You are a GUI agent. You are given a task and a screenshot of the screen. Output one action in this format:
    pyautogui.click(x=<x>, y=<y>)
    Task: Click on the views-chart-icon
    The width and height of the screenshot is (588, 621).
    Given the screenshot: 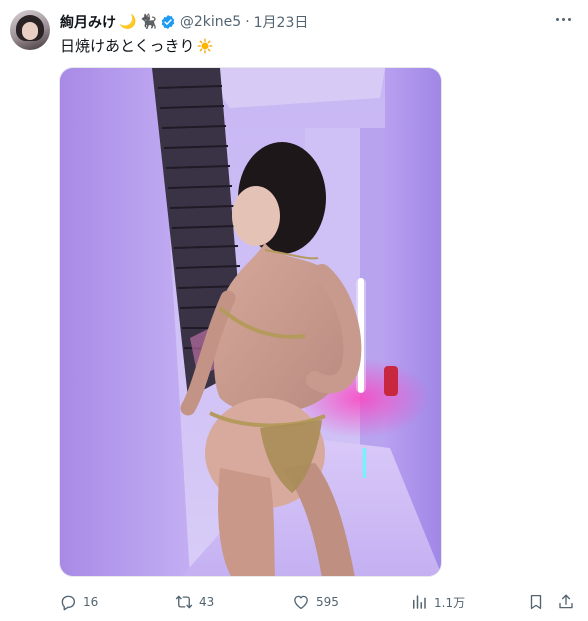 What is the action you would take?
    pyautogui.click(x=419, y=602)
    